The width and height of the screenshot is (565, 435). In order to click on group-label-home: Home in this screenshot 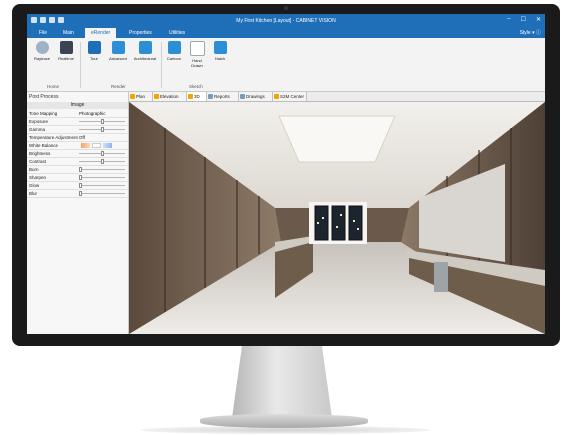, I will do `click(53, 86)`.